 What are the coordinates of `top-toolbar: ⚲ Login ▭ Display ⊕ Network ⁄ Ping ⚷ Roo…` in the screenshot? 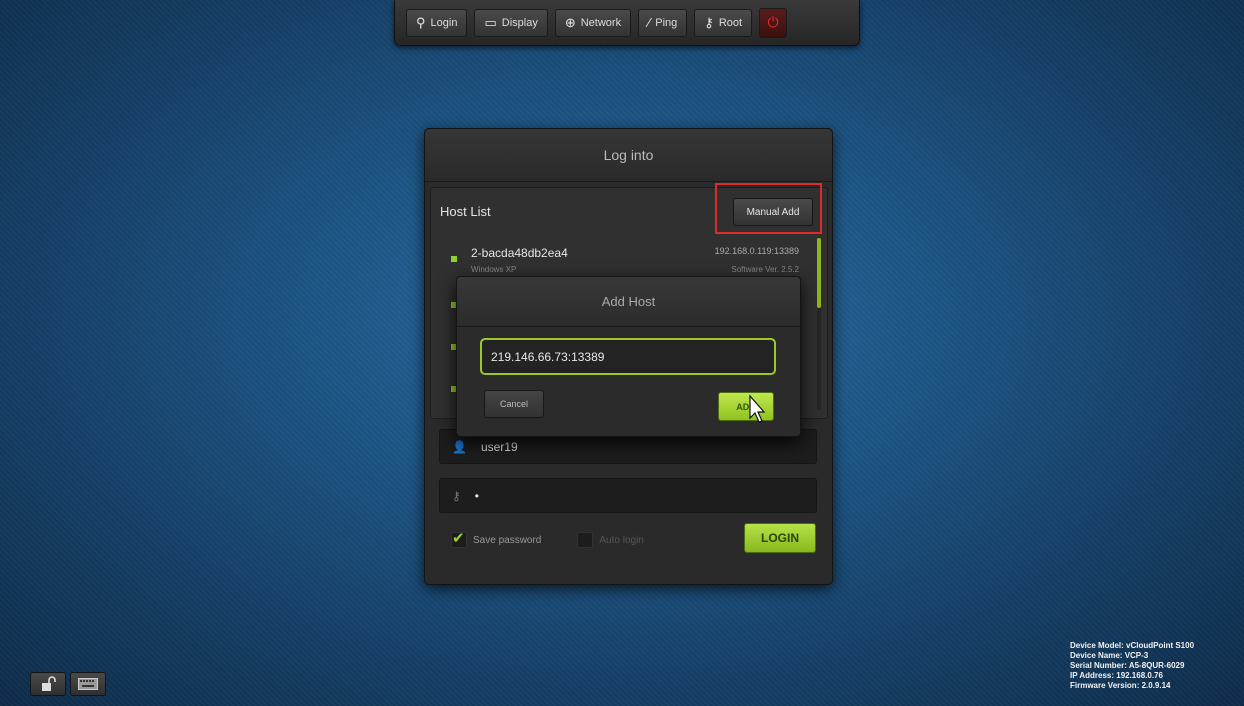 It's located at (627, 23).